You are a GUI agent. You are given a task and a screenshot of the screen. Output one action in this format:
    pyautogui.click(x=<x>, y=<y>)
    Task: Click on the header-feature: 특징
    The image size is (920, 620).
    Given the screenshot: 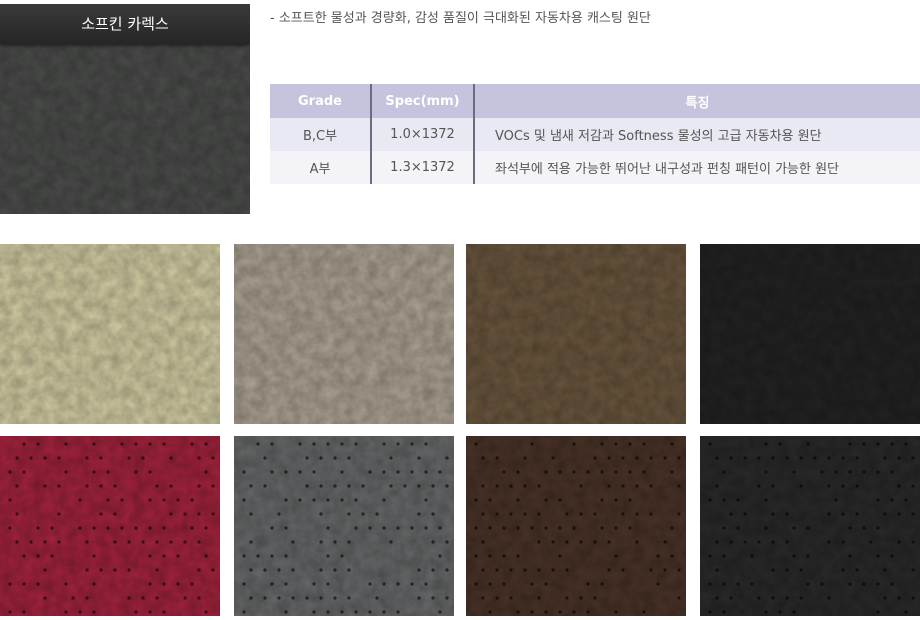 What is the action you would take?
    pyautogui.click(x=697, y=101)
    